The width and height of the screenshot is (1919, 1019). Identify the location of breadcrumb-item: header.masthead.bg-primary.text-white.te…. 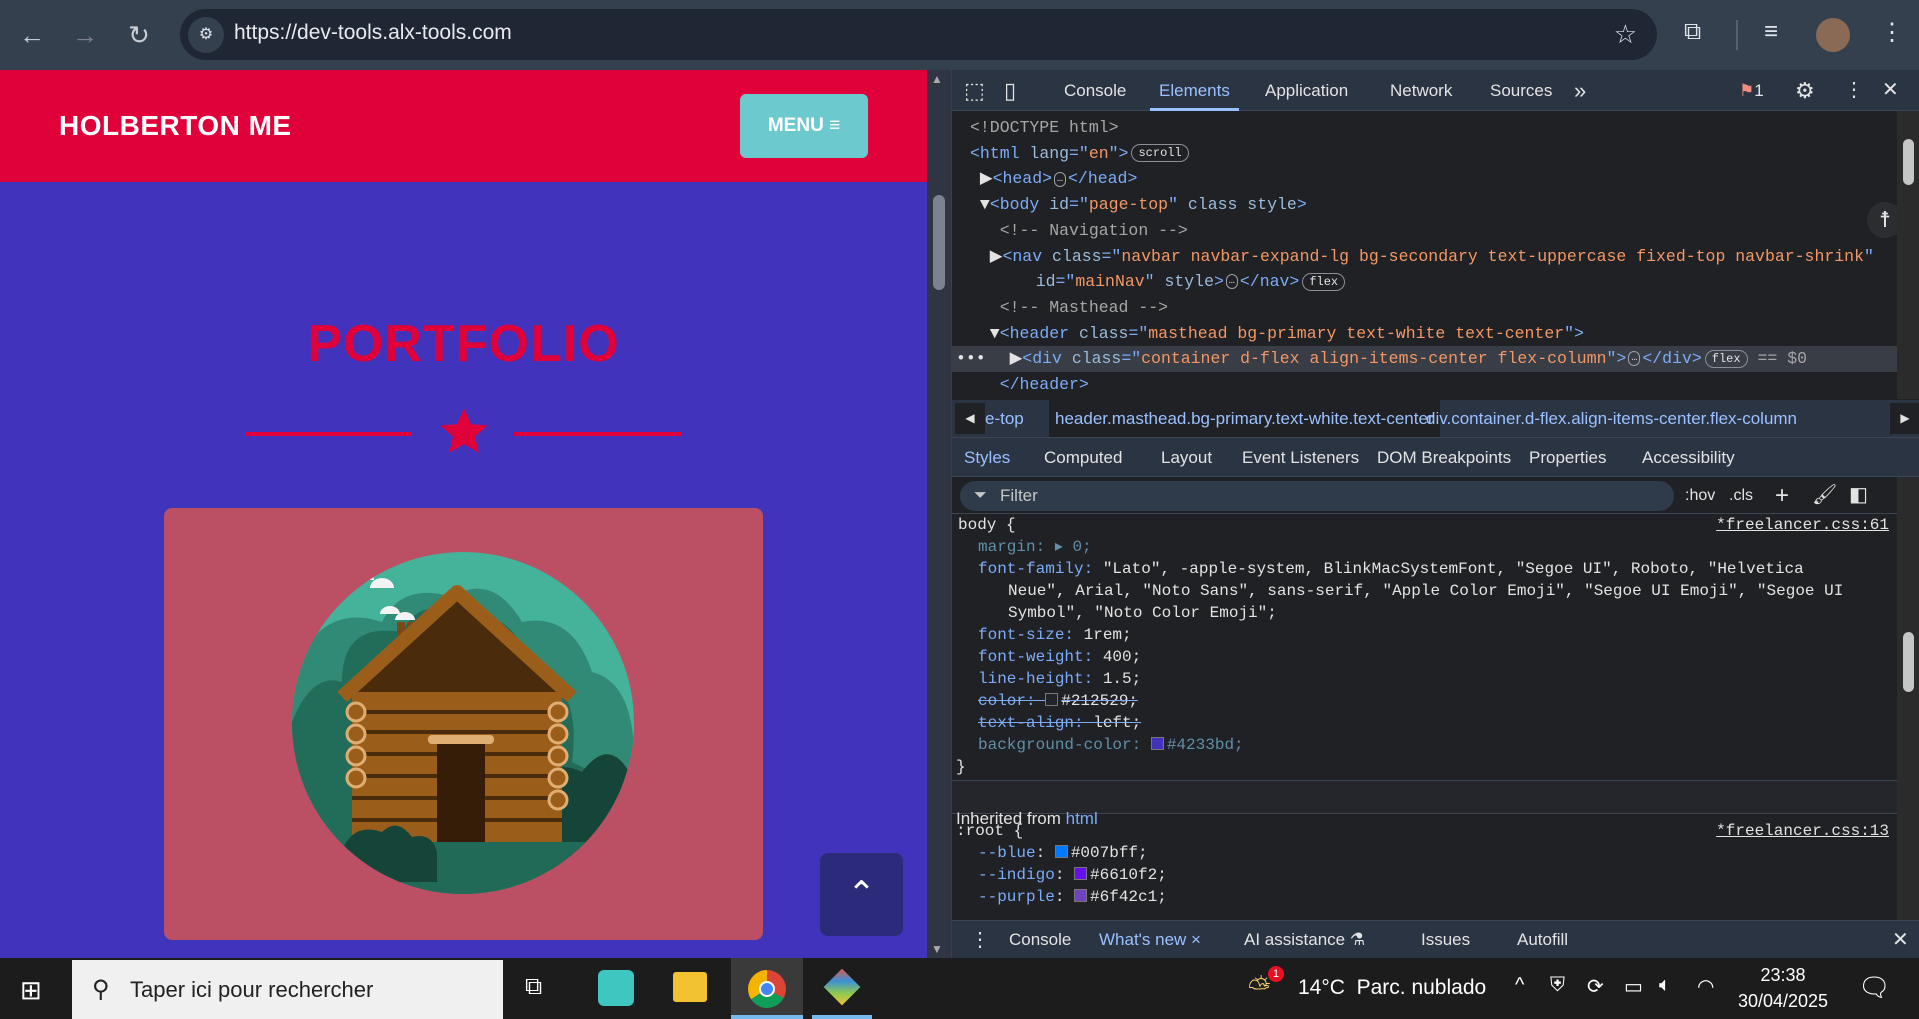
(1244, 418).